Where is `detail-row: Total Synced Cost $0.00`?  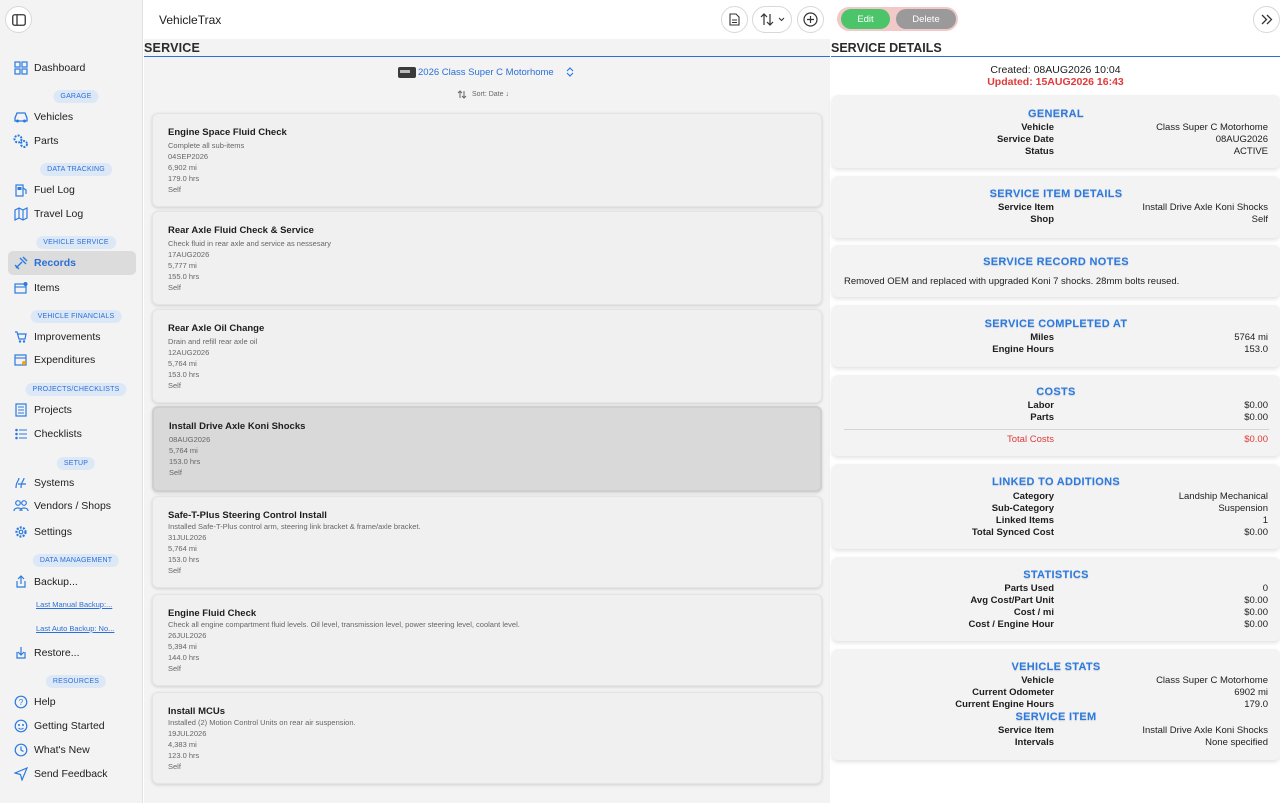
detail-row: Total Synced Cost $0.00 is located at coordinates (1056, 533).